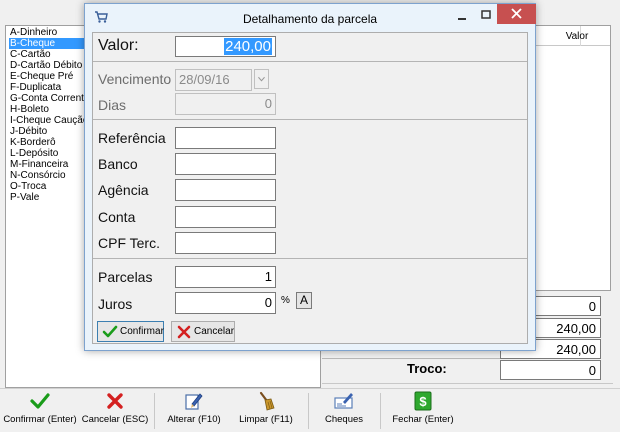 The width and height of the screenshot is (620, 432). I want to click on dialog-confirm-button: Confirmar, so click(130, 331).